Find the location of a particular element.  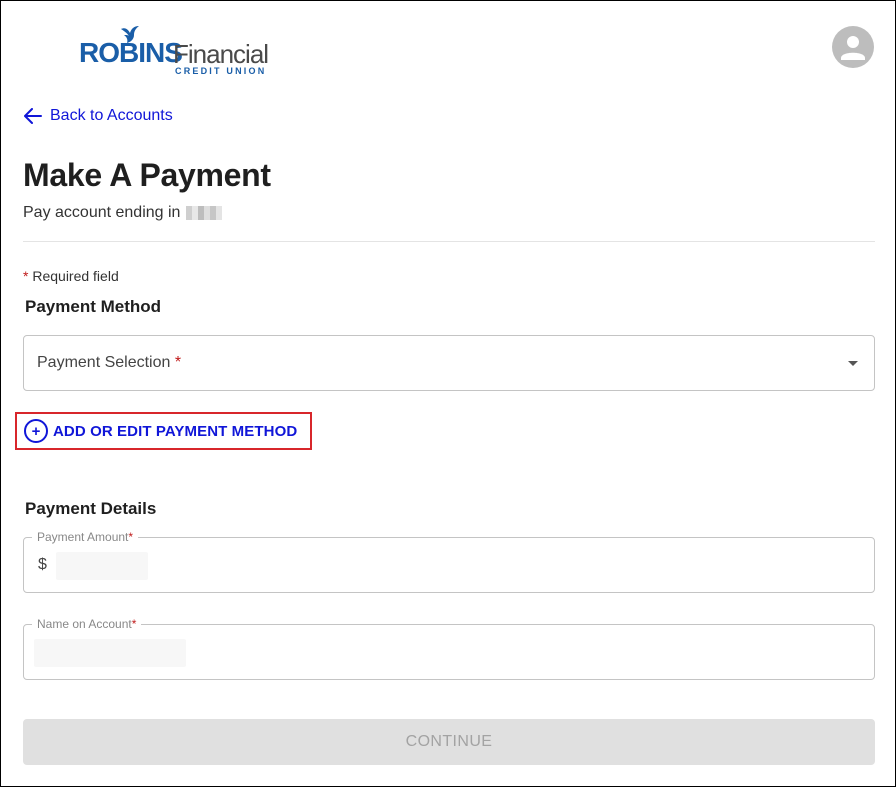

user-avatar-icon is located at coordinates (853, 48).